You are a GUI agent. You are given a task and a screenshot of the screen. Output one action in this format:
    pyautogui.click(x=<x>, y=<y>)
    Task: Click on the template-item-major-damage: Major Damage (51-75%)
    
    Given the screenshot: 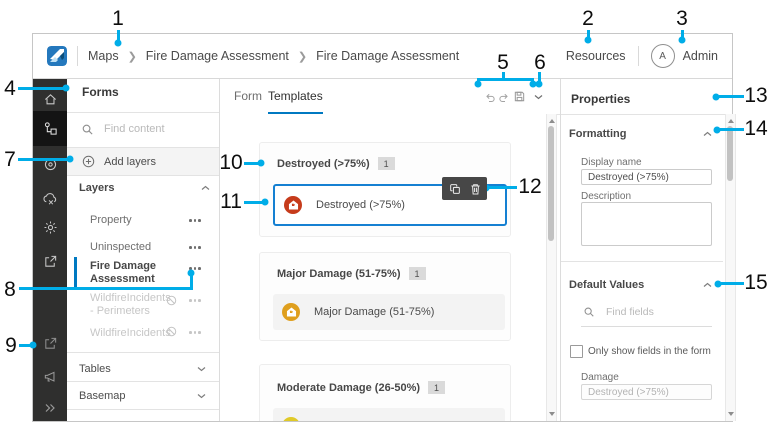 What is the action you would take?
    pyautogui.click(x=389, y=312)
    